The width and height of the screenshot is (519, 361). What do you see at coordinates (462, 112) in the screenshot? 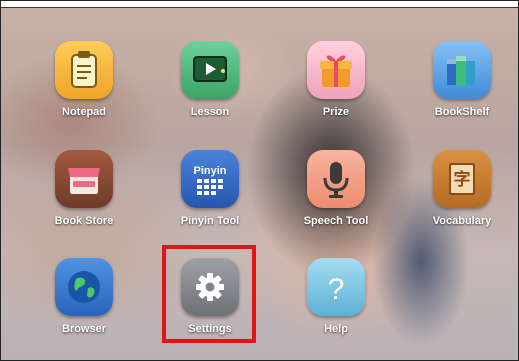
I see `app-label: BookShelf` at bounding box center [462, 112].